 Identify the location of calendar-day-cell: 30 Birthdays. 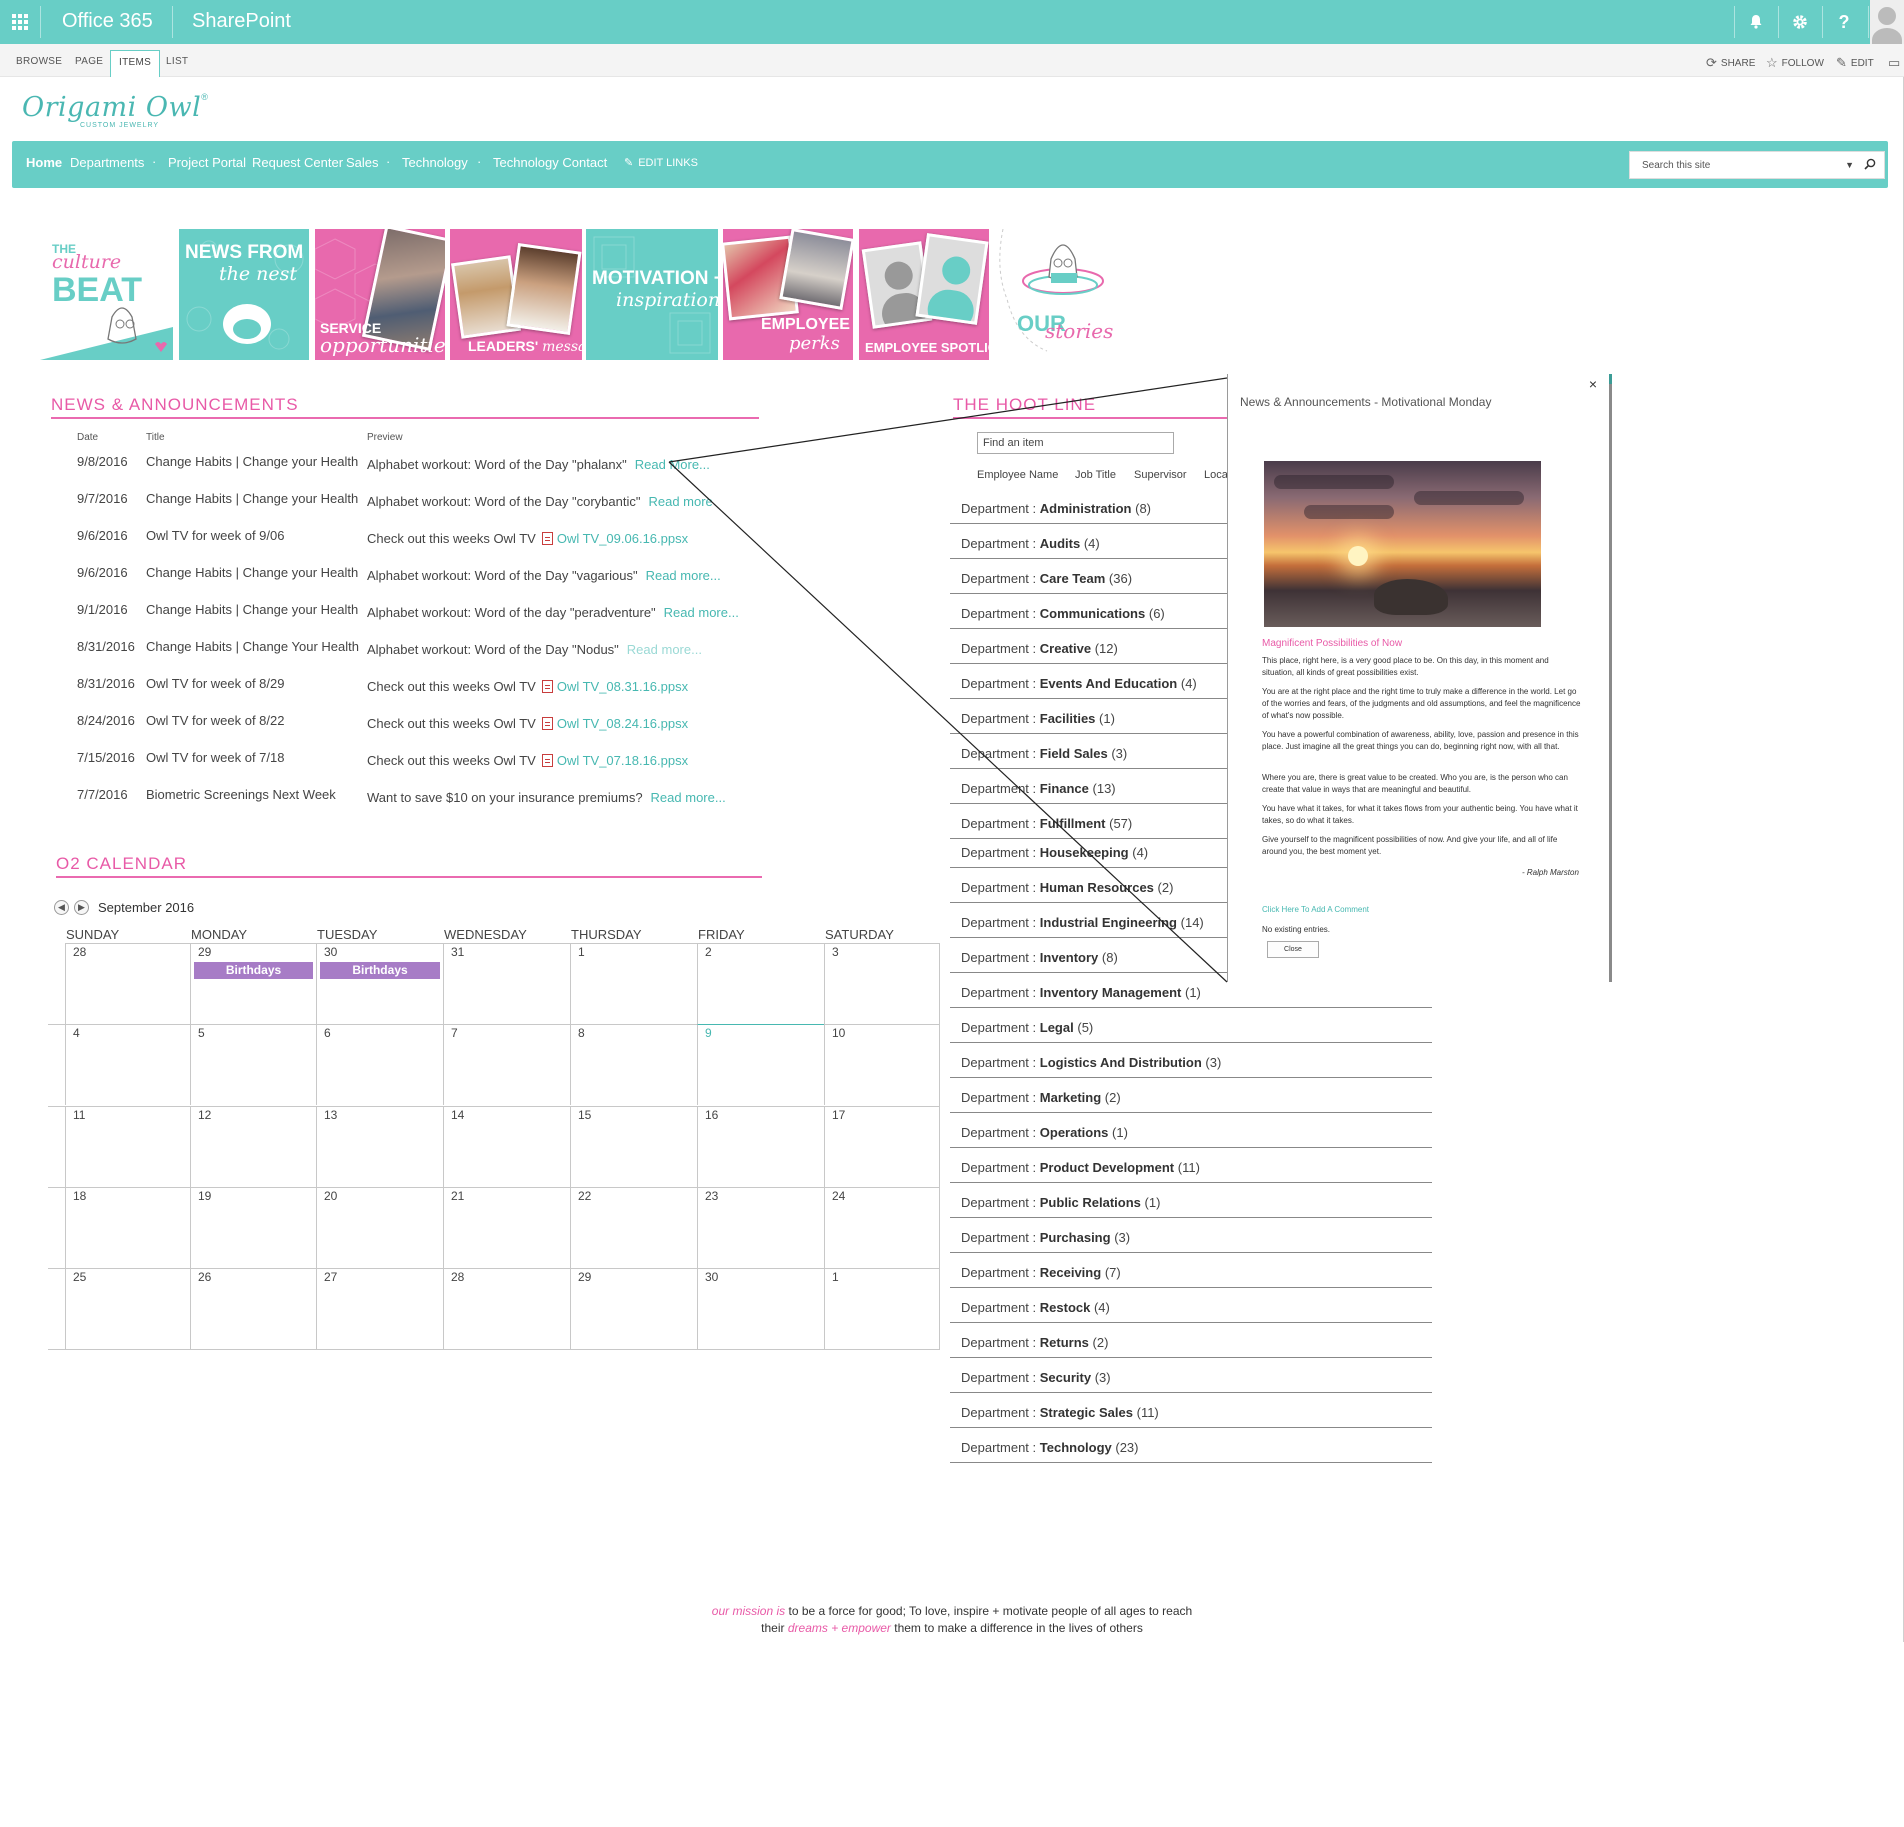
(379, 983).